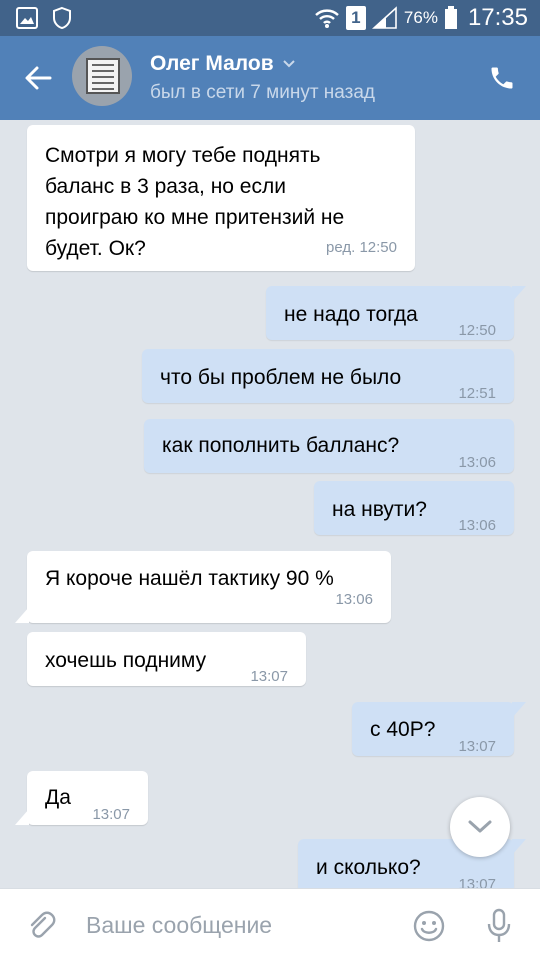  Describe the element at coordinates (327, 18) in the screenshot. I see `wifi-icon` at that location.